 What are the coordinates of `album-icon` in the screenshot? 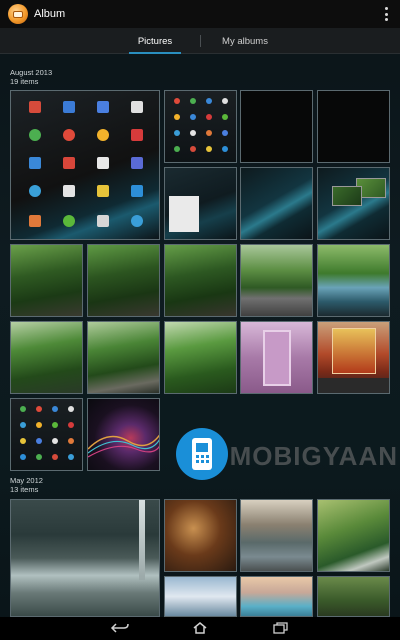 It's located at (18, 14).